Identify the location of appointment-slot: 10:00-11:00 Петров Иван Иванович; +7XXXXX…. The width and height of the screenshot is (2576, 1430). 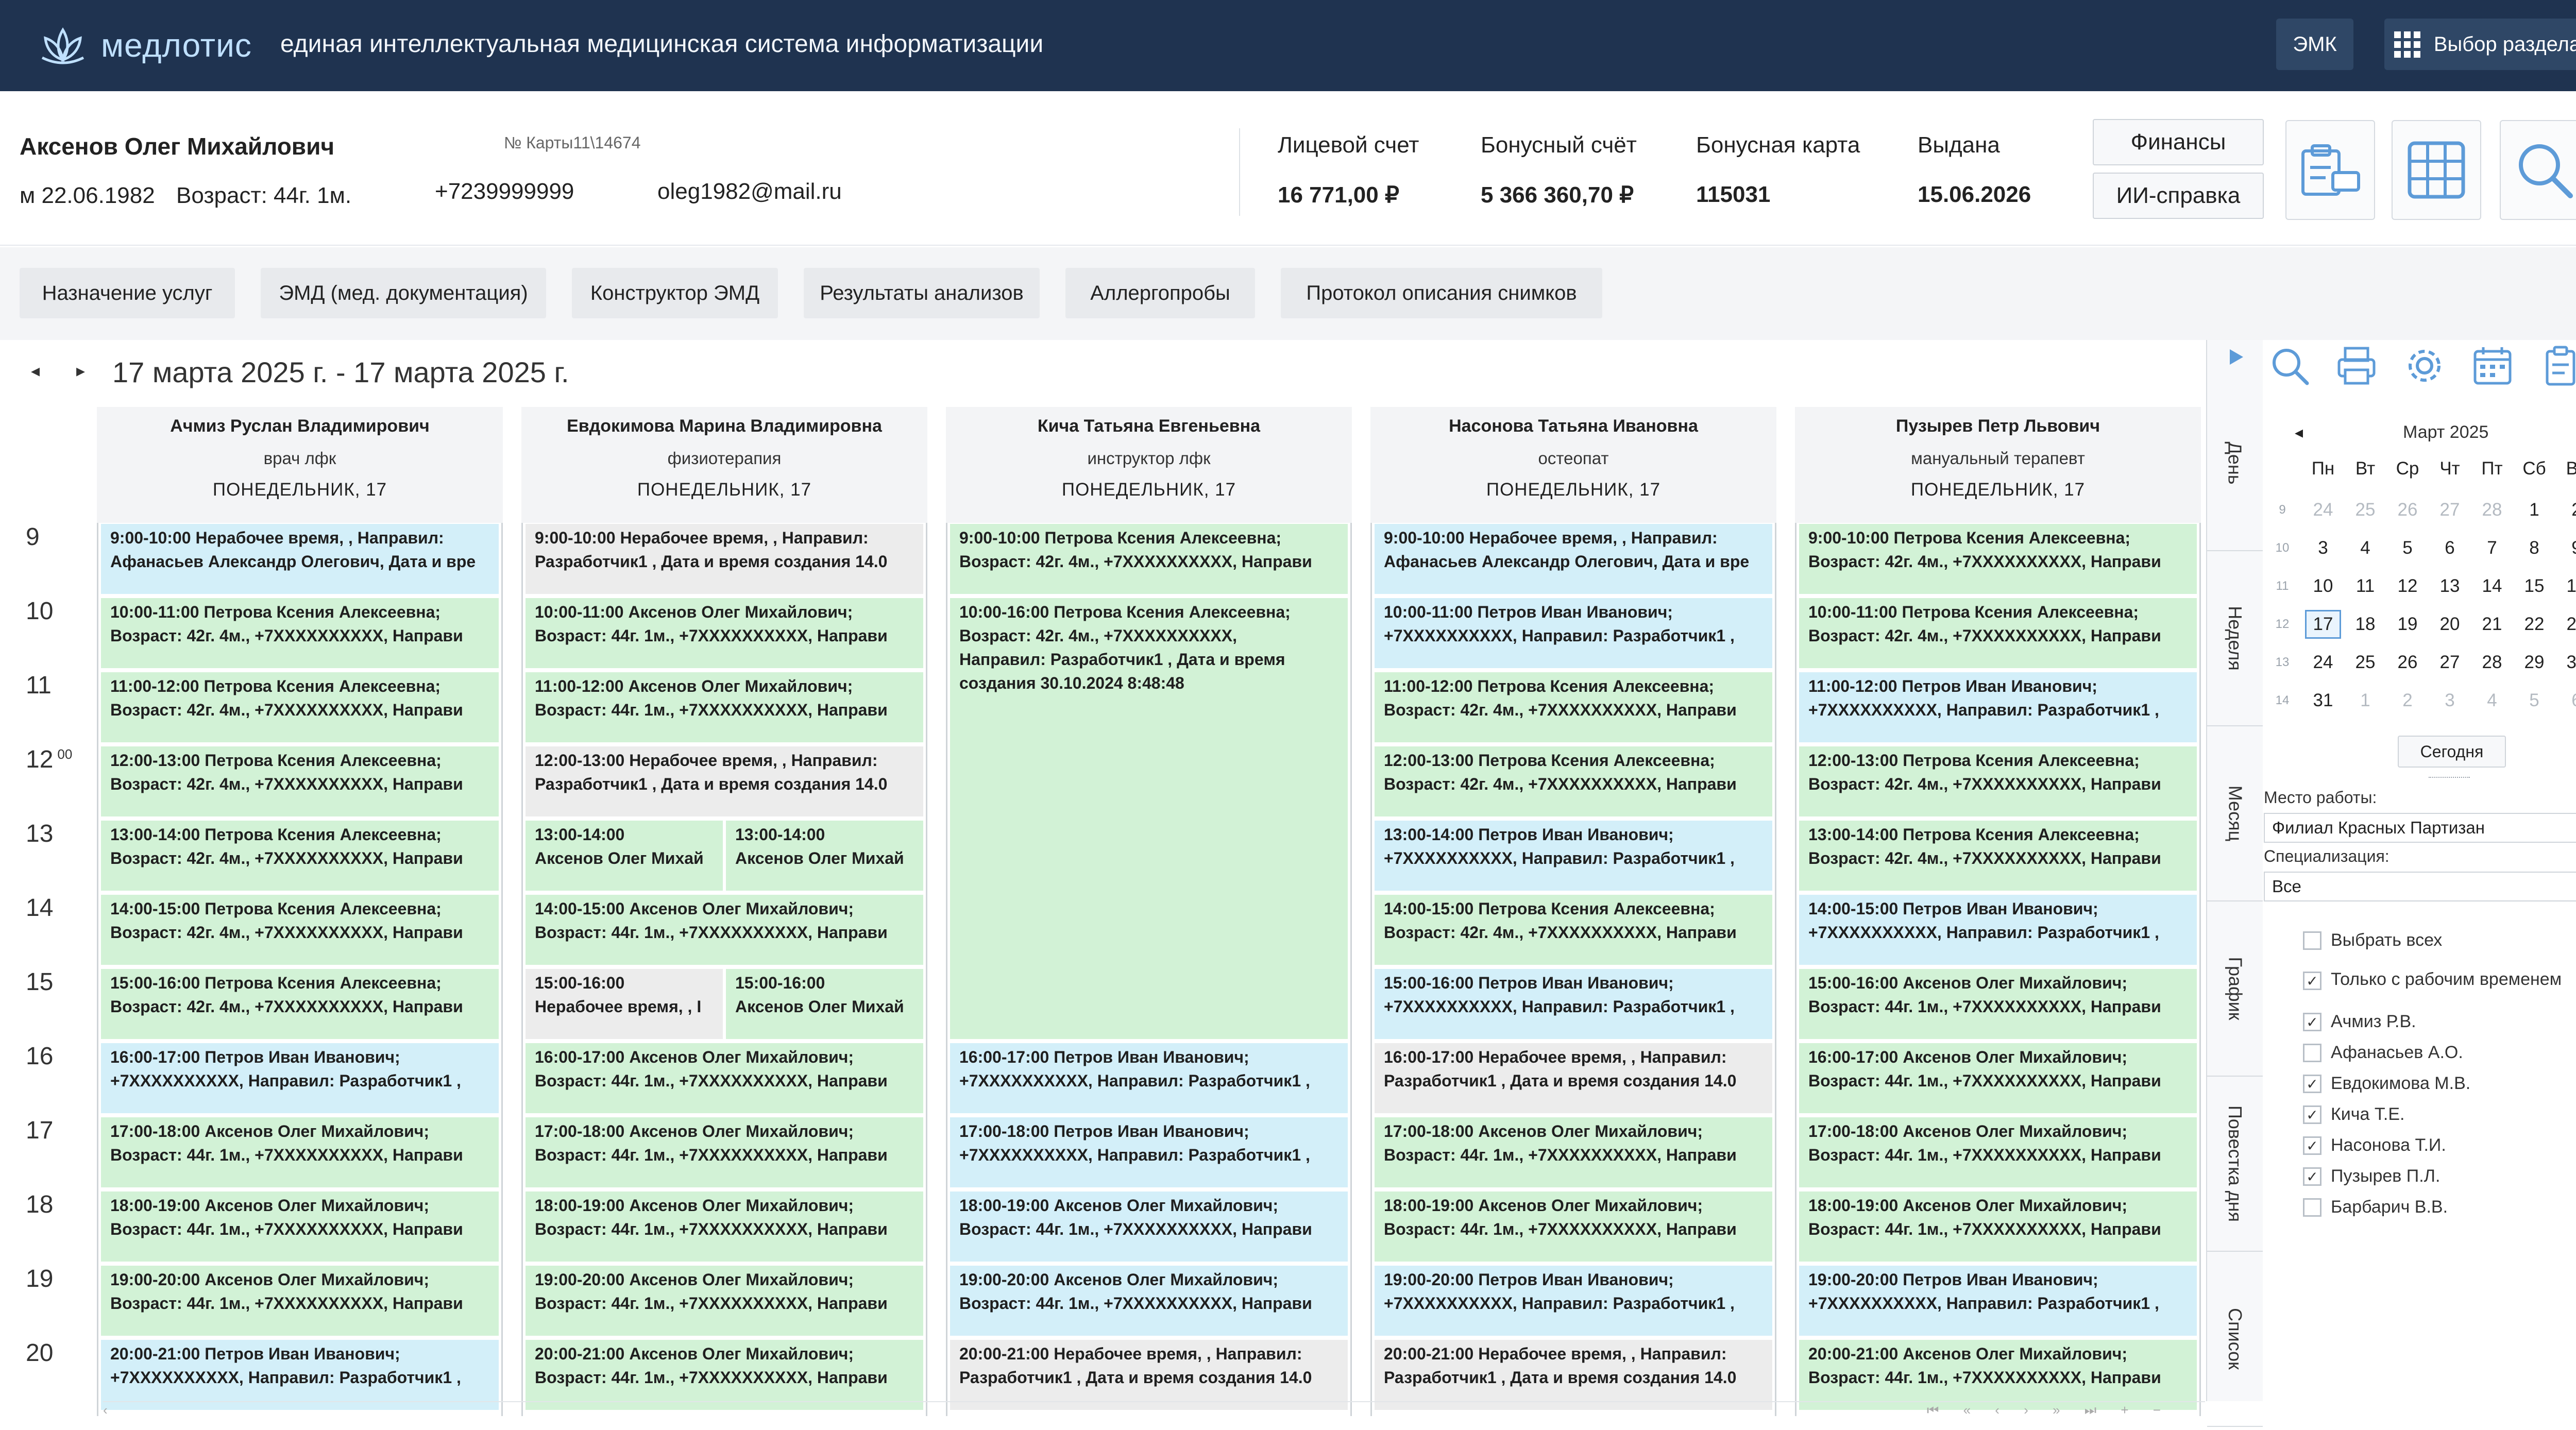
(1574, 633).